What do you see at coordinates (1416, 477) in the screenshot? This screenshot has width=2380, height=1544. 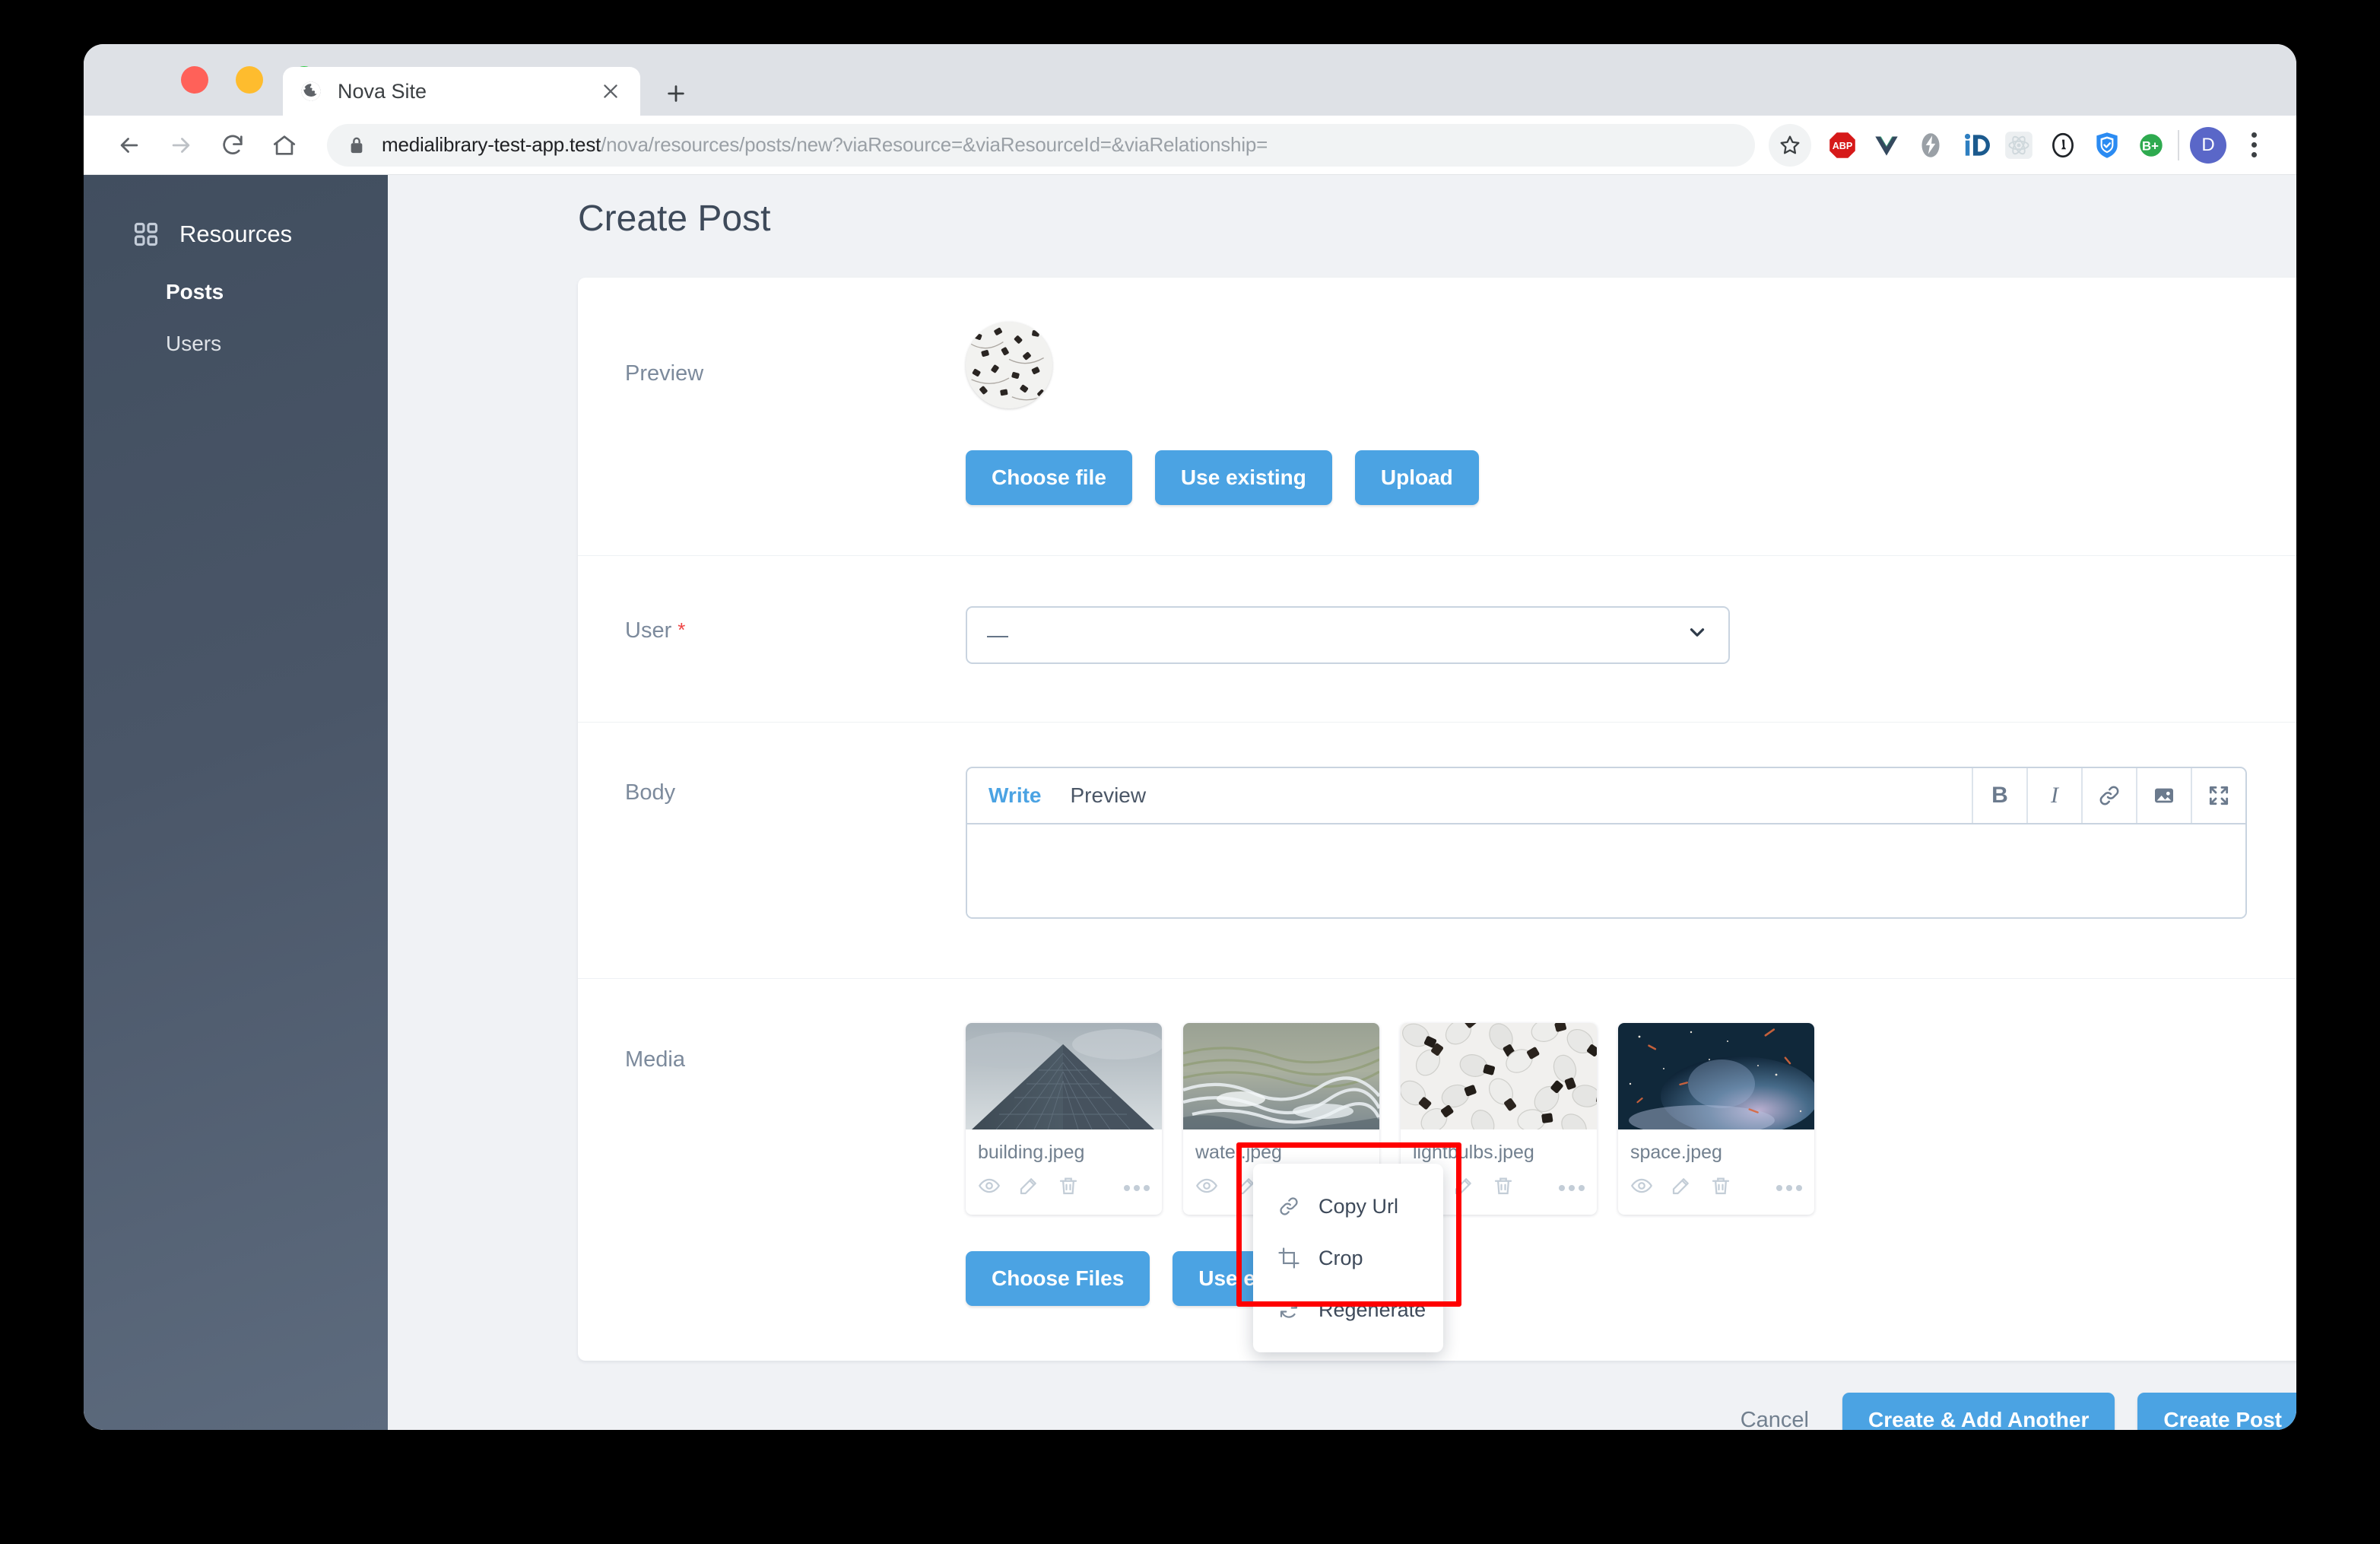 I see `upload-button: Upload` at bounding box center [1416, 477].